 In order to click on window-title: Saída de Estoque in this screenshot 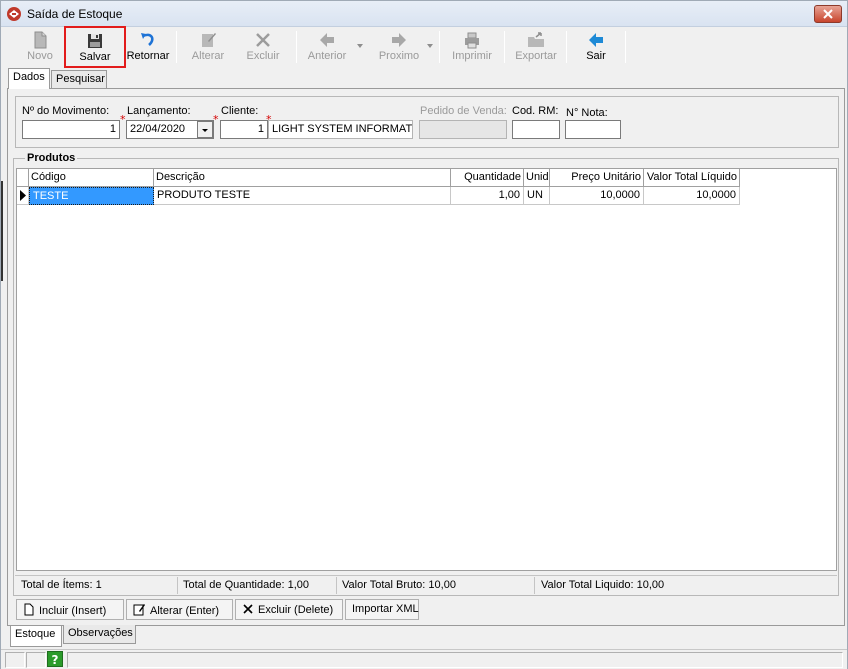, I will do `click(75, 14)`.